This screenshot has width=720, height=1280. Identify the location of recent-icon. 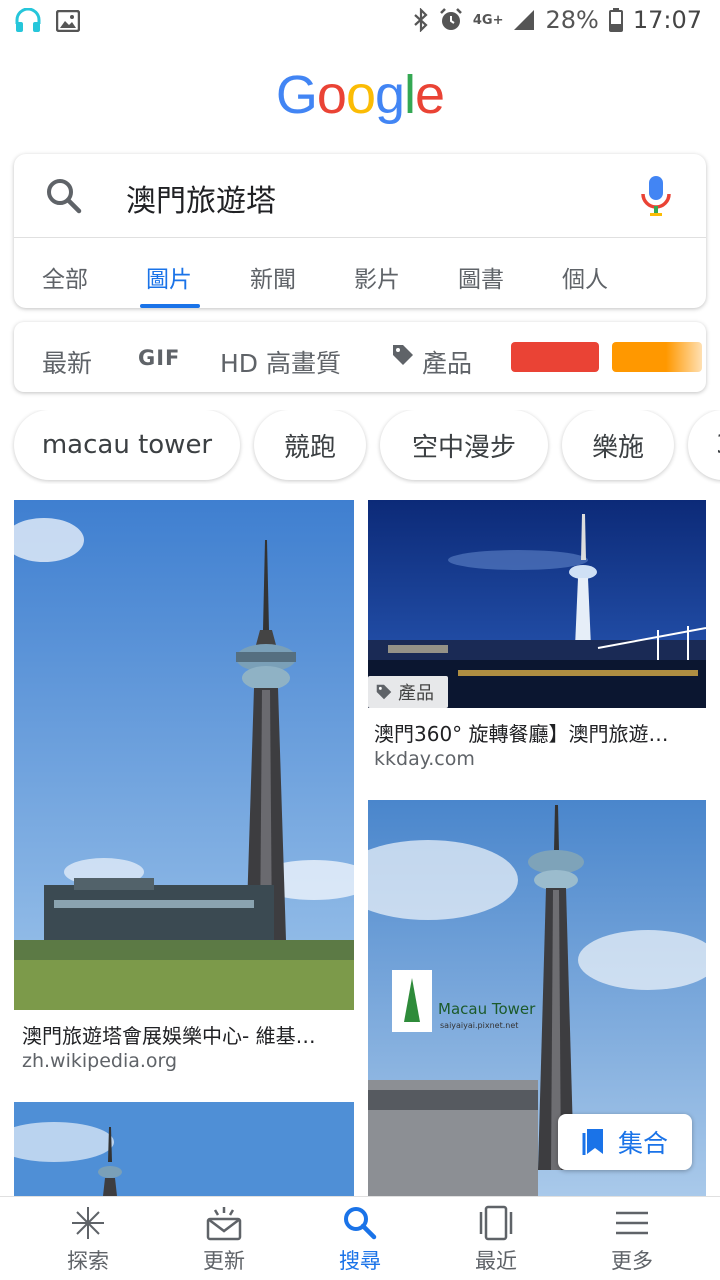
(496, 1223).